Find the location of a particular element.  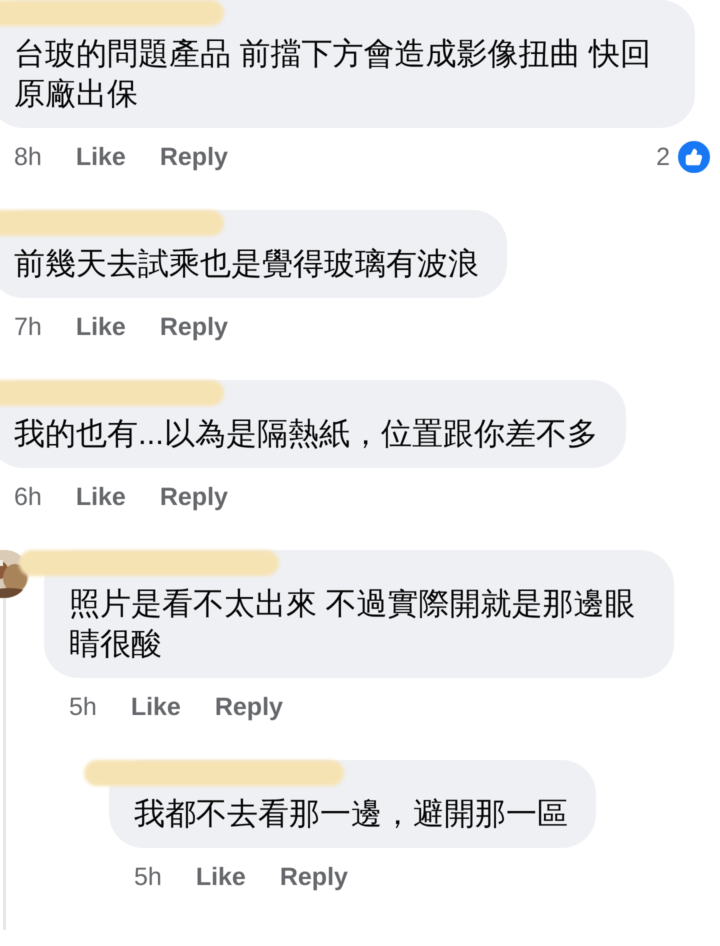

comment-time: 8h is located at coordinates (28, 157).